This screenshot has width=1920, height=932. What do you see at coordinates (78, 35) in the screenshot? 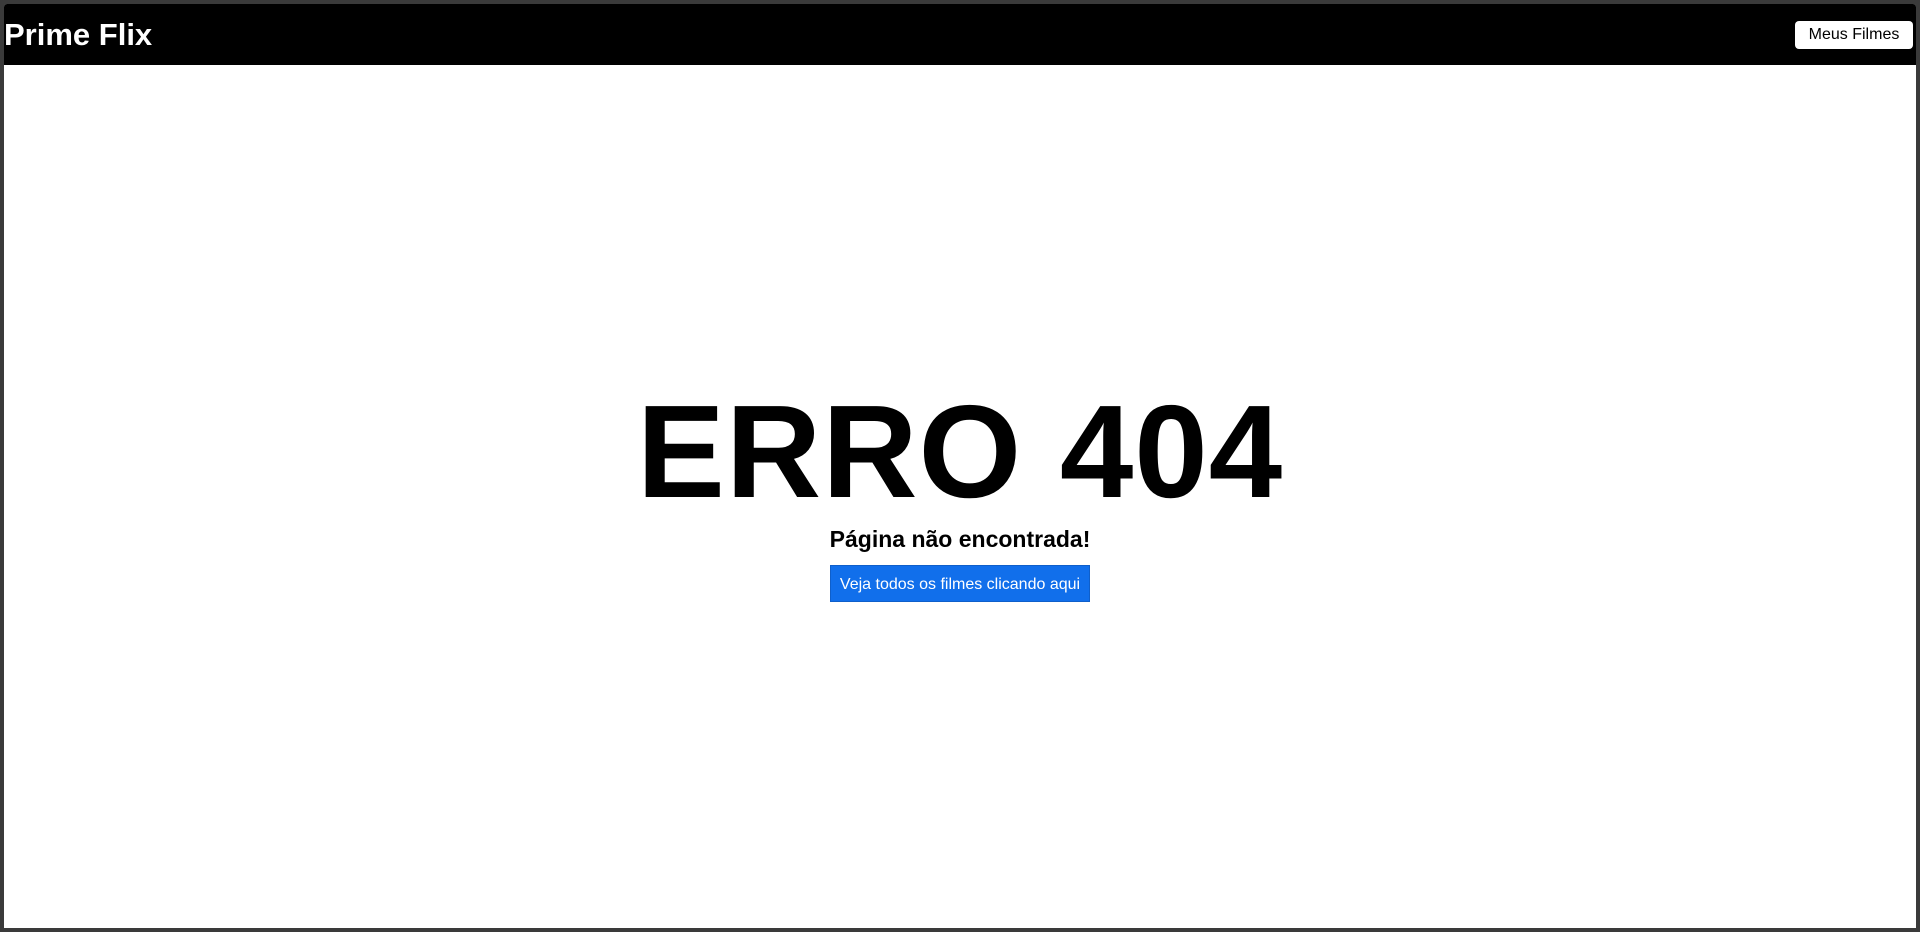
I see `brand-logo-link: Prime Flix` at bounding box center [78, 35].